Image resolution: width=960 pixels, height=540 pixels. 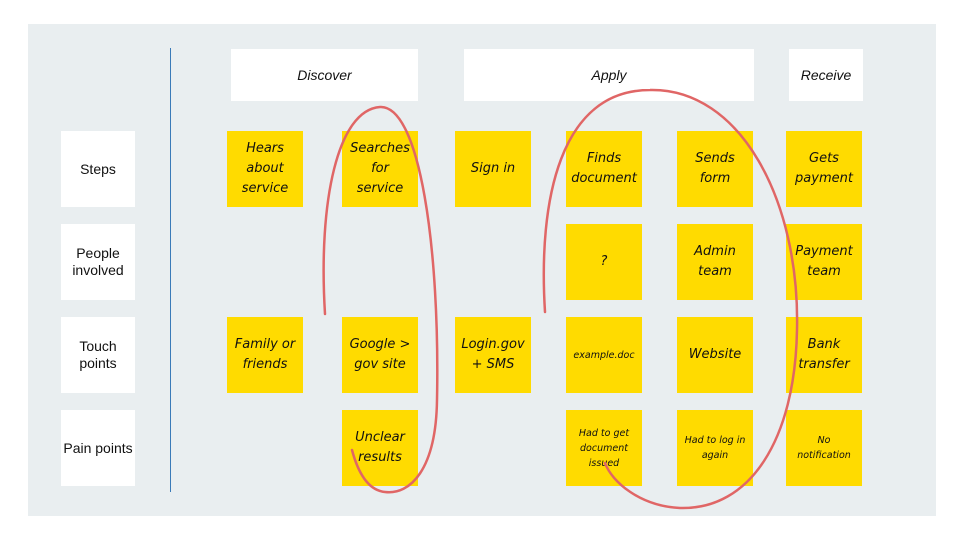 What do you see at coordinates (380, 299) in the screenshot?
I see `annotation-loop-discover` at bounding box center [380, 299].